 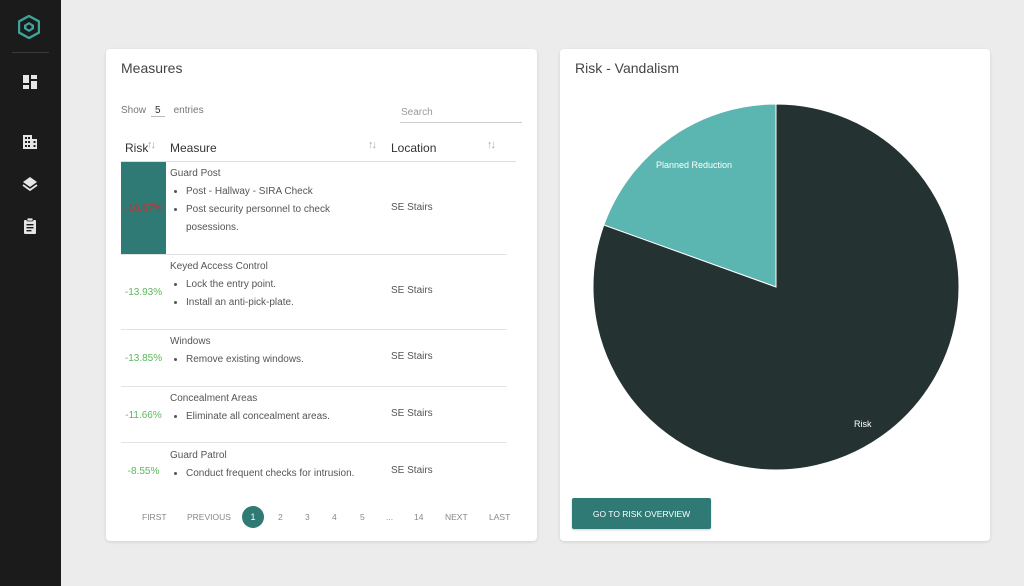 What do you see at coordinates (30, 293) in the screenshot?
I see `sidebar` at bounding box center [30, 293].